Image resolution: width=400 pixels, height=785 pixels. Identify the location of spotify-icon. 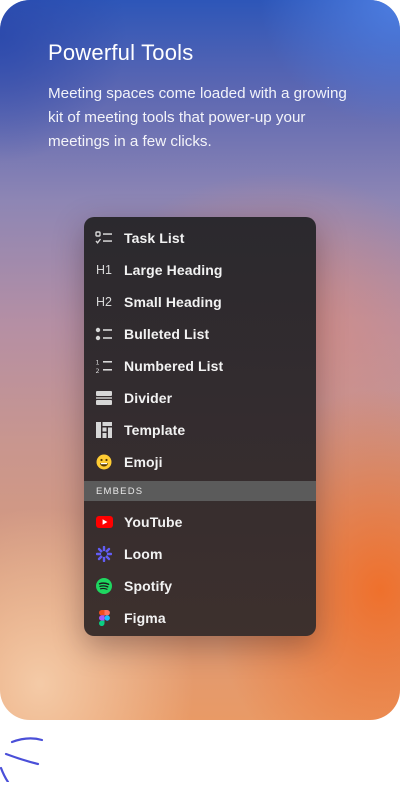
(104, 586).